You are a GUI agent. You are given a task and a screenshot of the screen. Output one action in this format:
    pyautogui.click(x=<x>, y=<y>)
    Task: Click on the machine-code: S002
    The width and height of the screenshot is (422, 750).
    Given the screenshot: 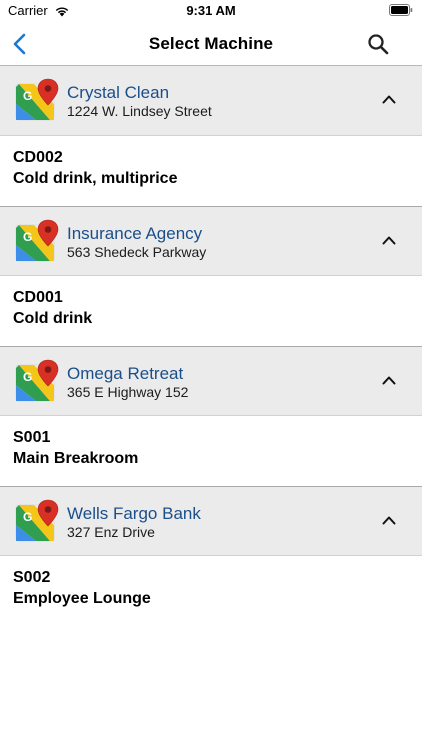 What is the action you would take?
    pyautogui.click(x=32, y=577)
    